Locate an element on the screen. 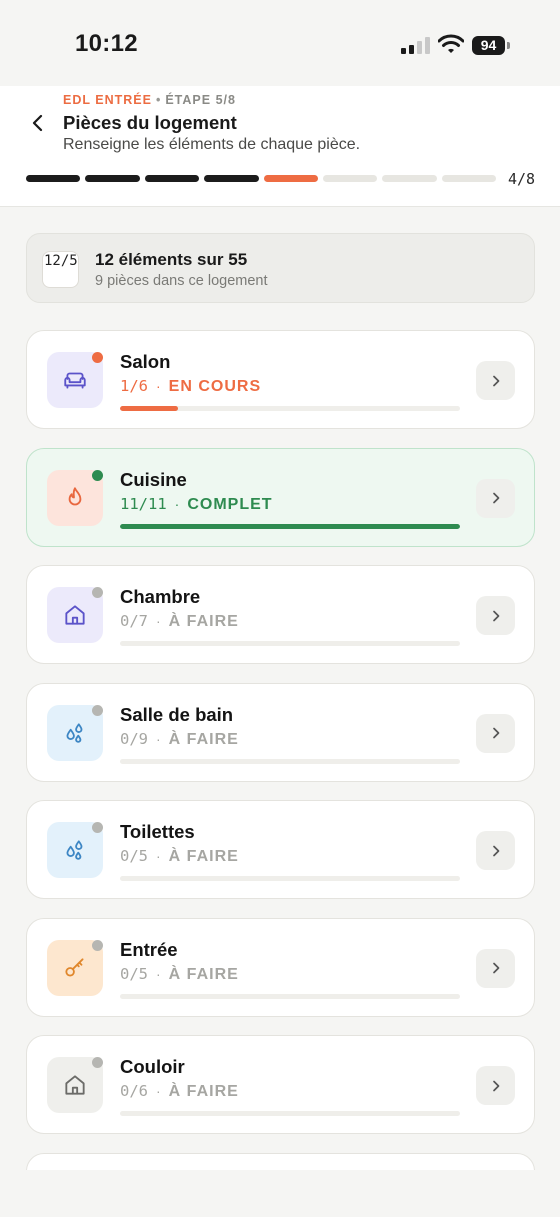 The width and height of the screenshot is (560, 1217). battery-tip is located at coordinates (508, 45).